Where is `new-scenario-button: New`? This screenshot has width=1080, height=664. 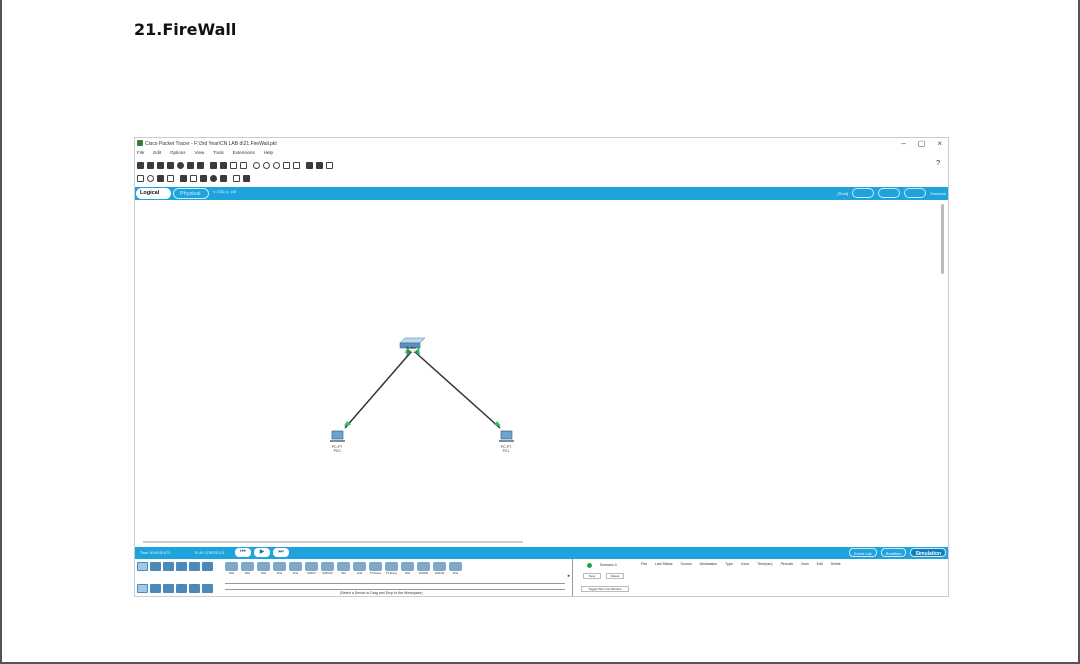
new-scenario-button: New is located at coordinates (592, 576).